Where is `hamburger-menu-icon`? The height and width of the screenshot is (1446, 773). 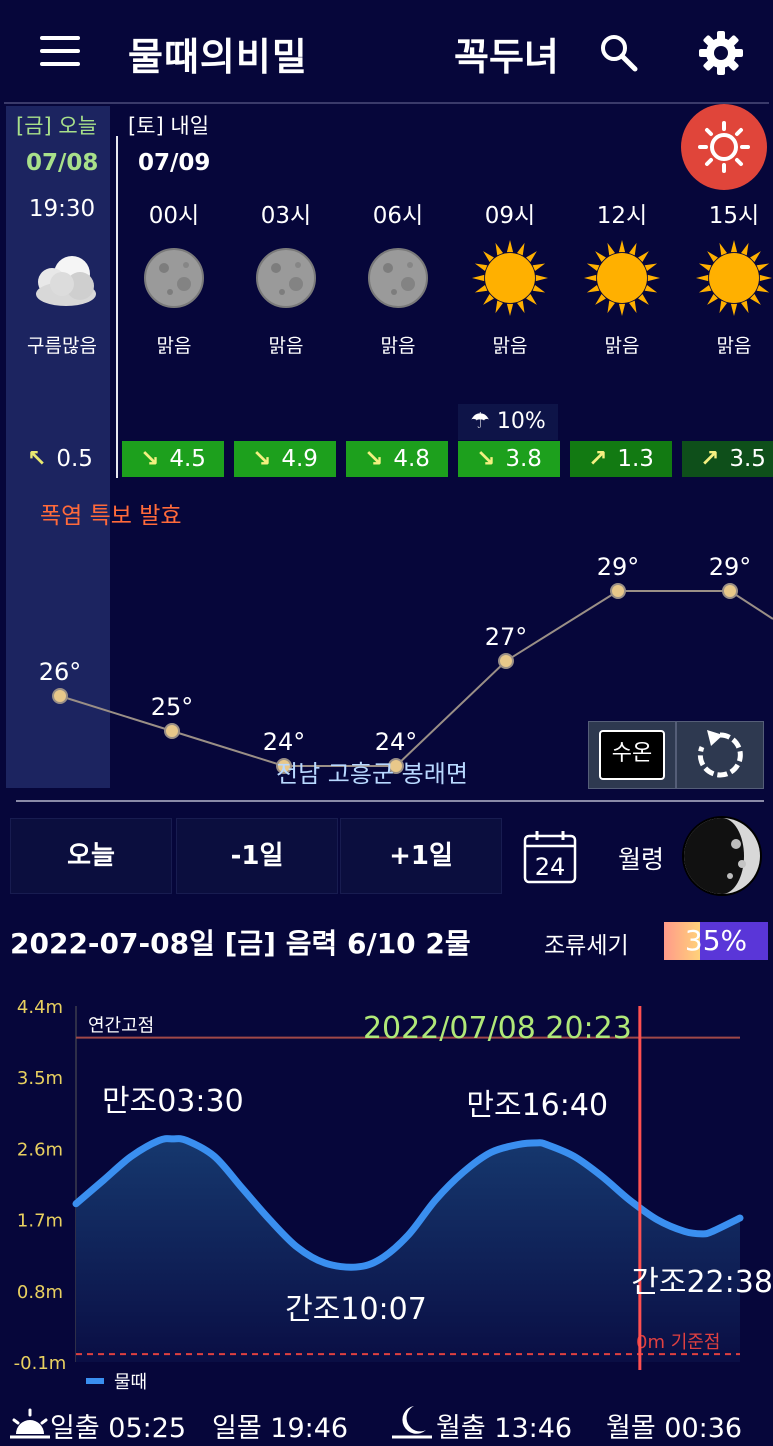 hamburger-menu-icon is located at coordinates (60, 51).